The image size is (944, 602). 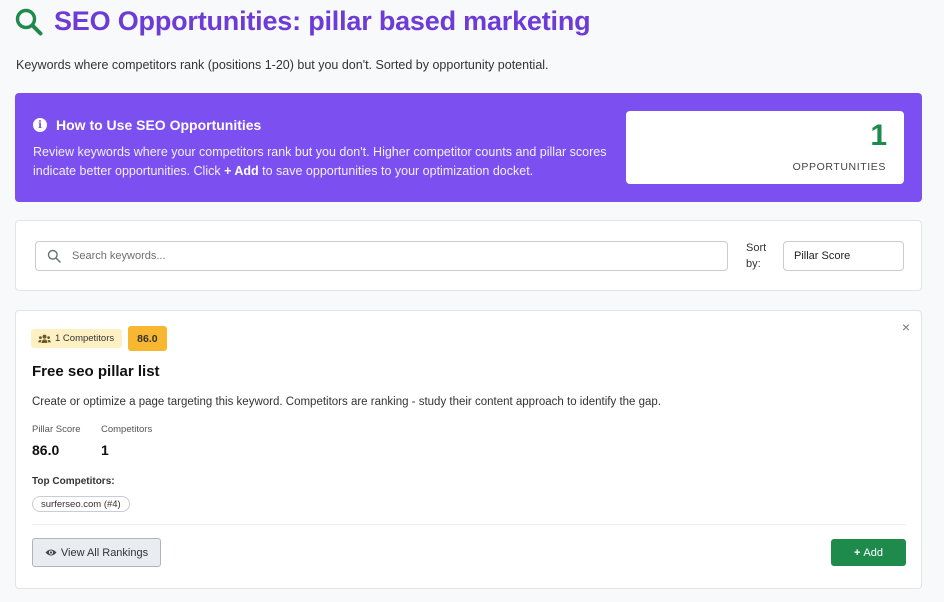 I want to click on search-panel: Sort by: Pillar Score, so click(x=468, y=255).